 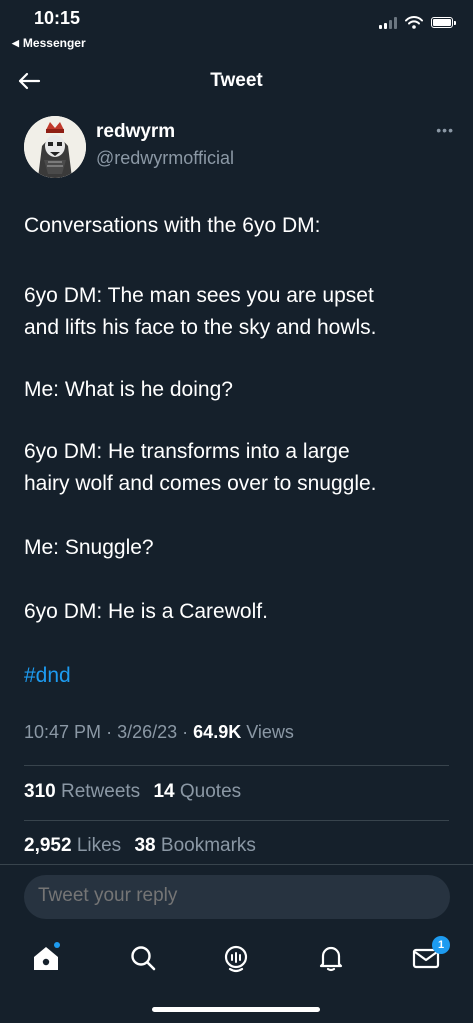 I want to click on hashtag-text: #dnd, so click(x=47, y=675).